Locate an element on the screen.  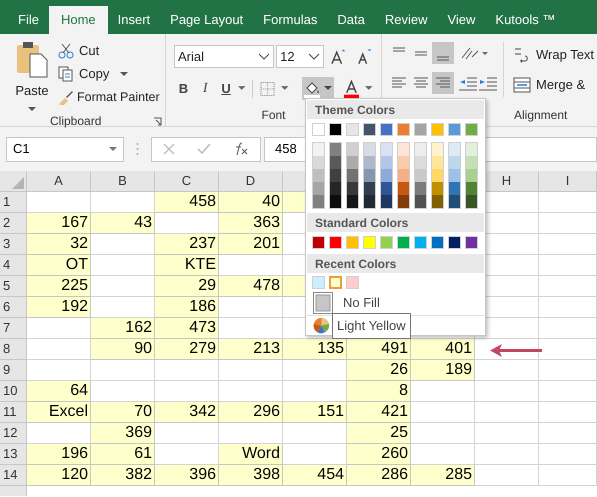
orientation-icon is located at coordinates (474, 53).